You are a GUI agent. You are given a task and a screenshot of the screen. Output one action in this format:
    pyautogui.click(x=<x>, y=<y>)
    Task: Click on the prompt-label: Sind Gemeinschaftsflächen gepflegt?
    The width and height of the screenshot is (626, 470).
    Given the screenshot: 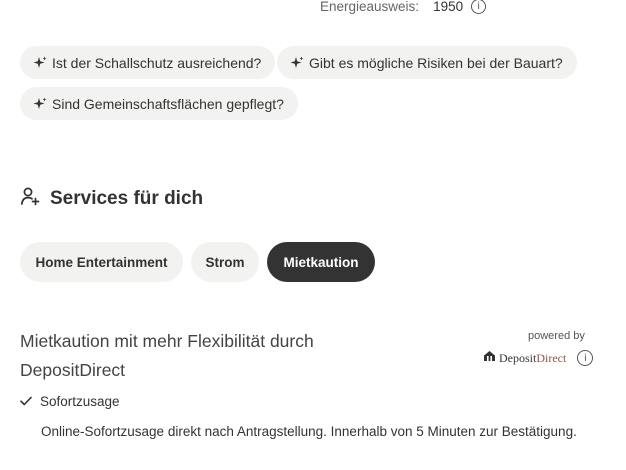 What is the action you would take?
    pyautogui.click(x=168, y=103)
    